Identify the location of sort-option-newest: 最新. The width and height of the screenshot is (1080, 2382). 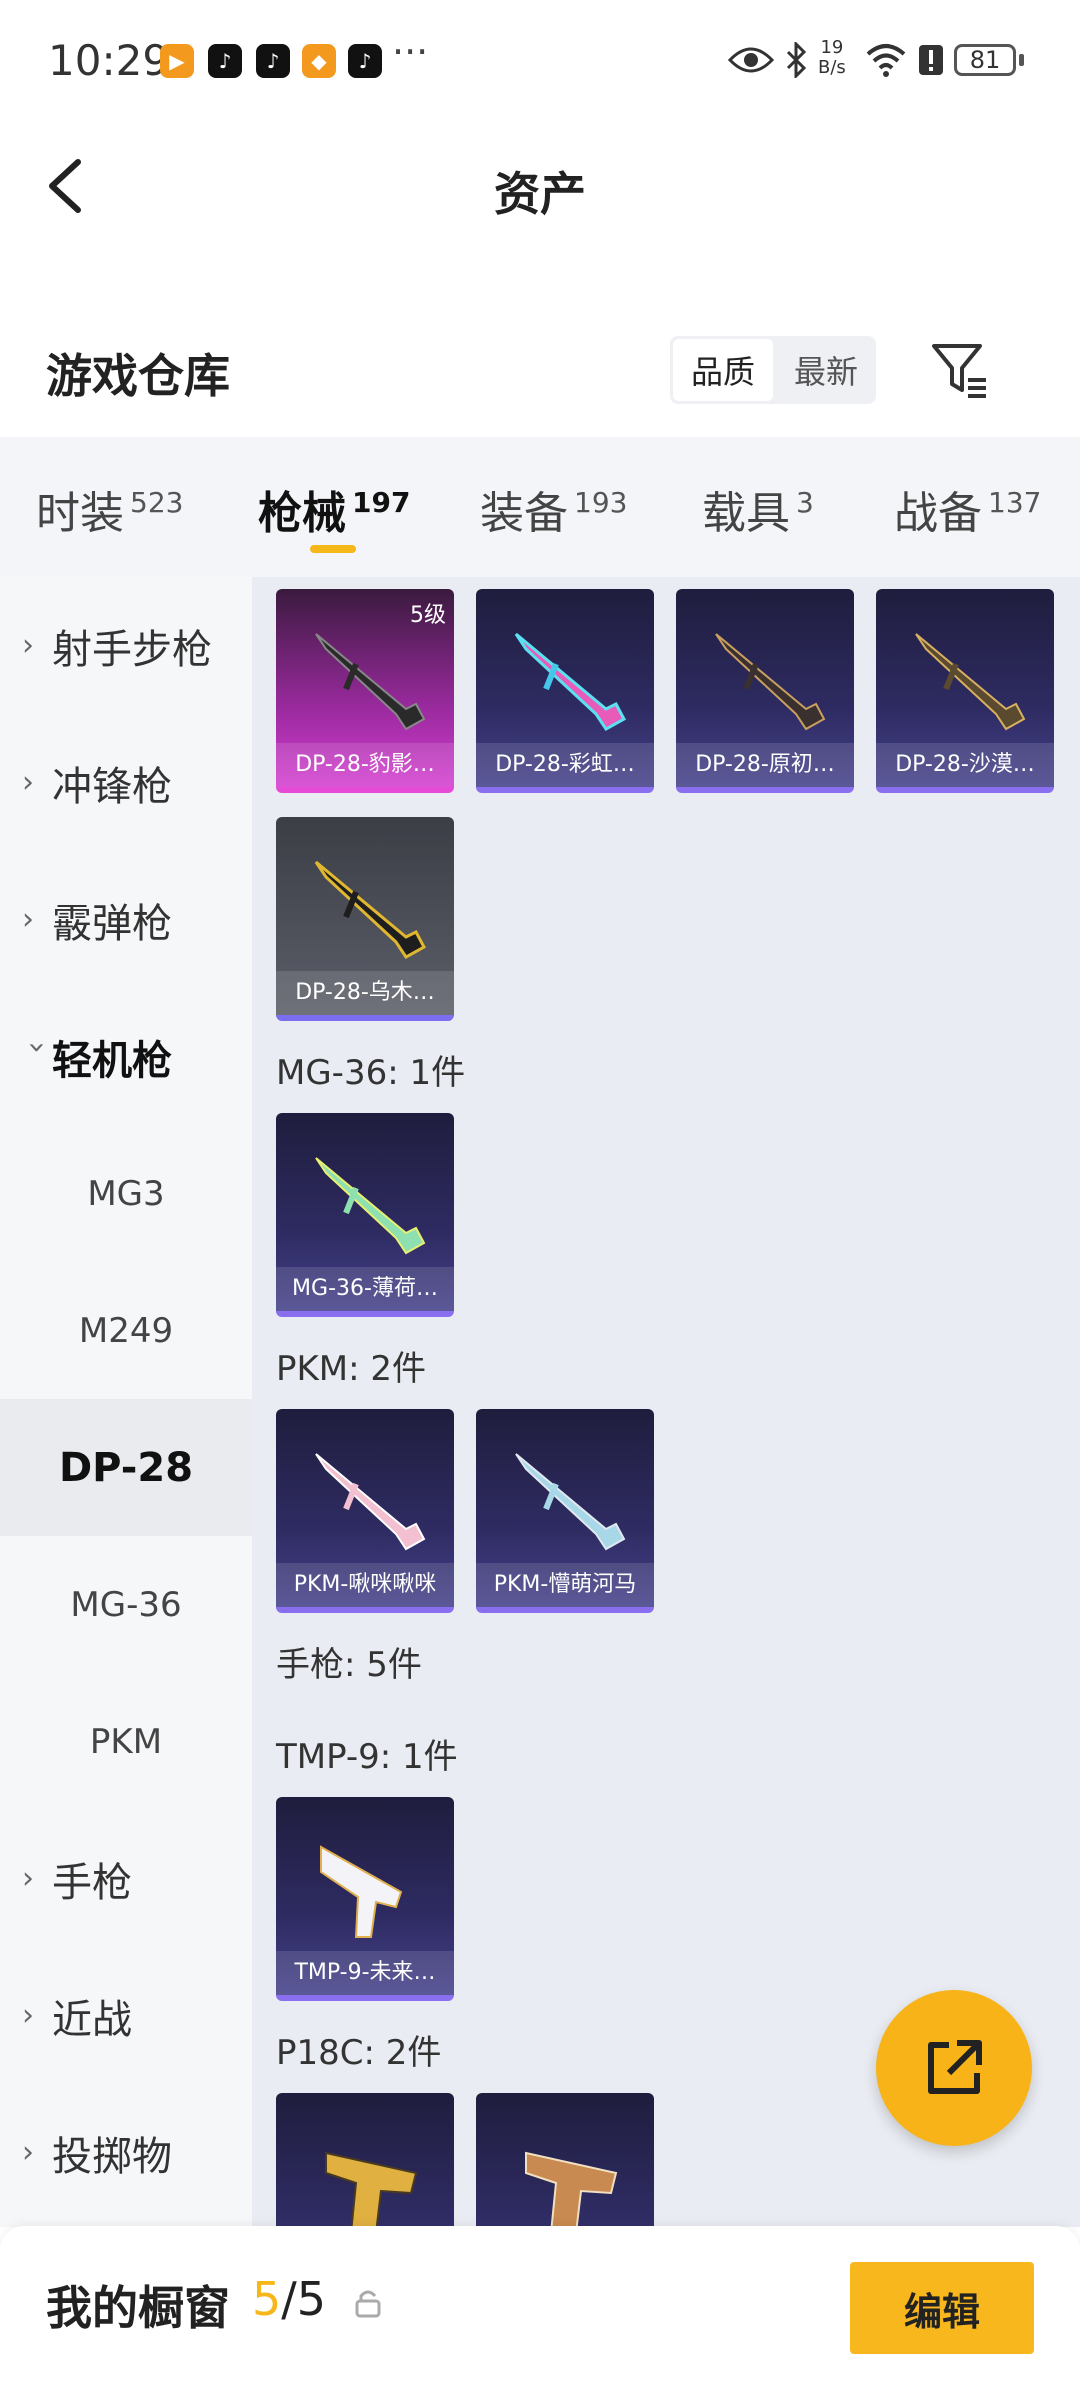
(826, 370).